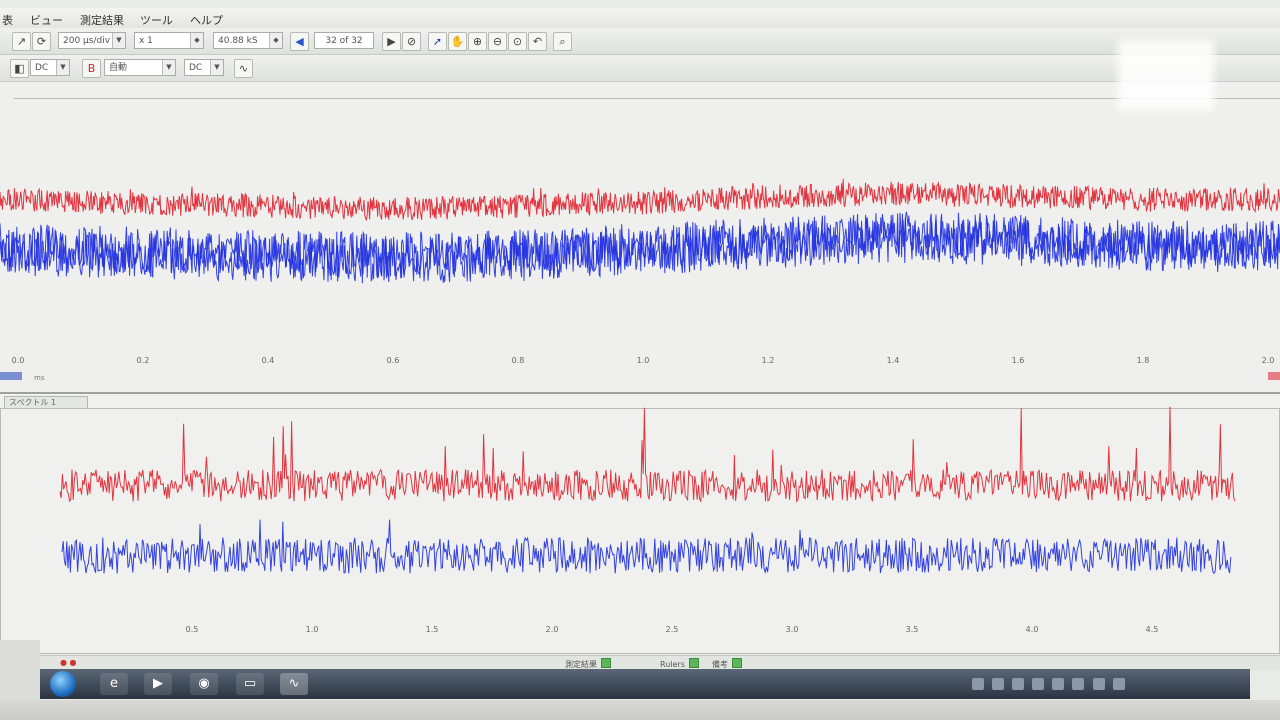  What do you see at coordinates (118, 68) in the screenshot?
I see `channel-b-range-value: 自動` at bounding box center [118, 68].